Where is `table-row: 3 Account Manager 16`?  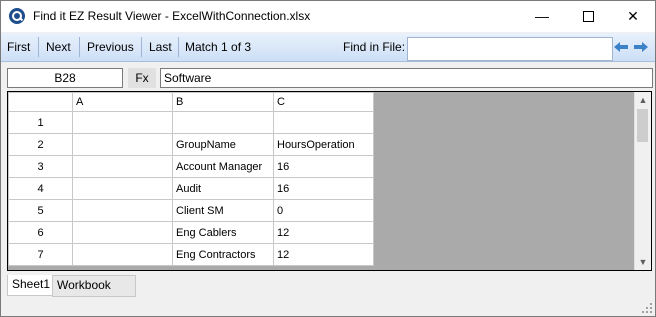
table-row: 3 Account Manager 16 is located at coordinates (191, 166).